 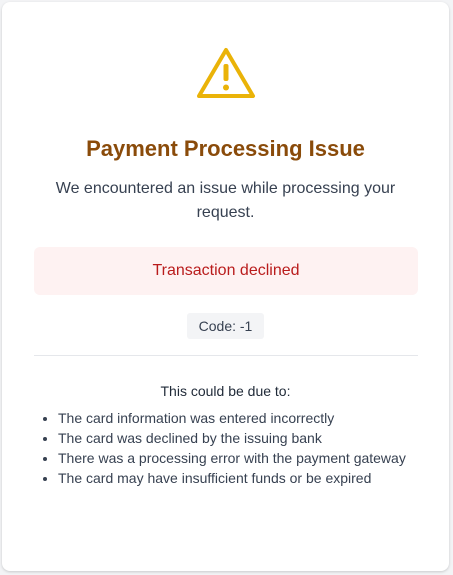 I want to click on warning-icon-wrapper, so click(x=225, y=74).